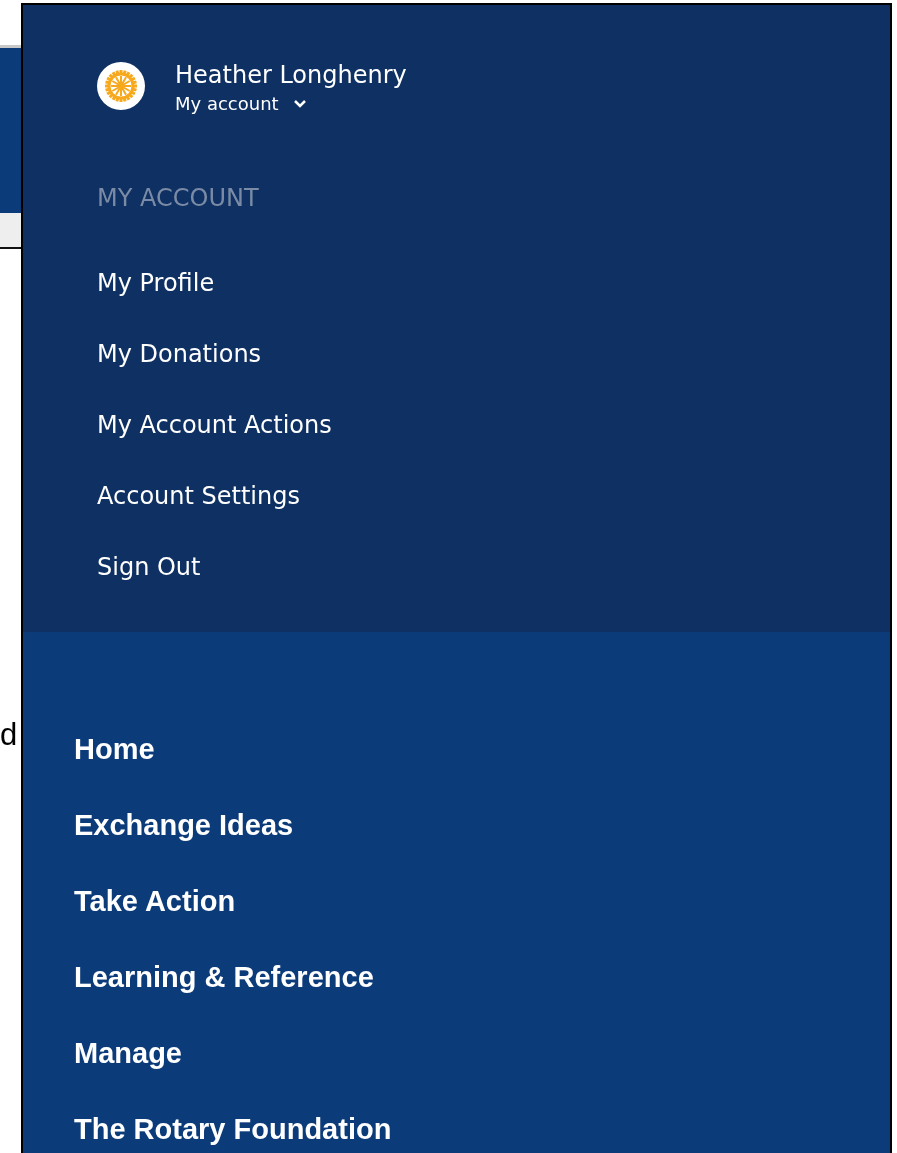 This screenshot has height=1153, width=897. Describe the element at coordinates (128, 1053) in the screenshot. I see `nav-link: Manage` at that location.